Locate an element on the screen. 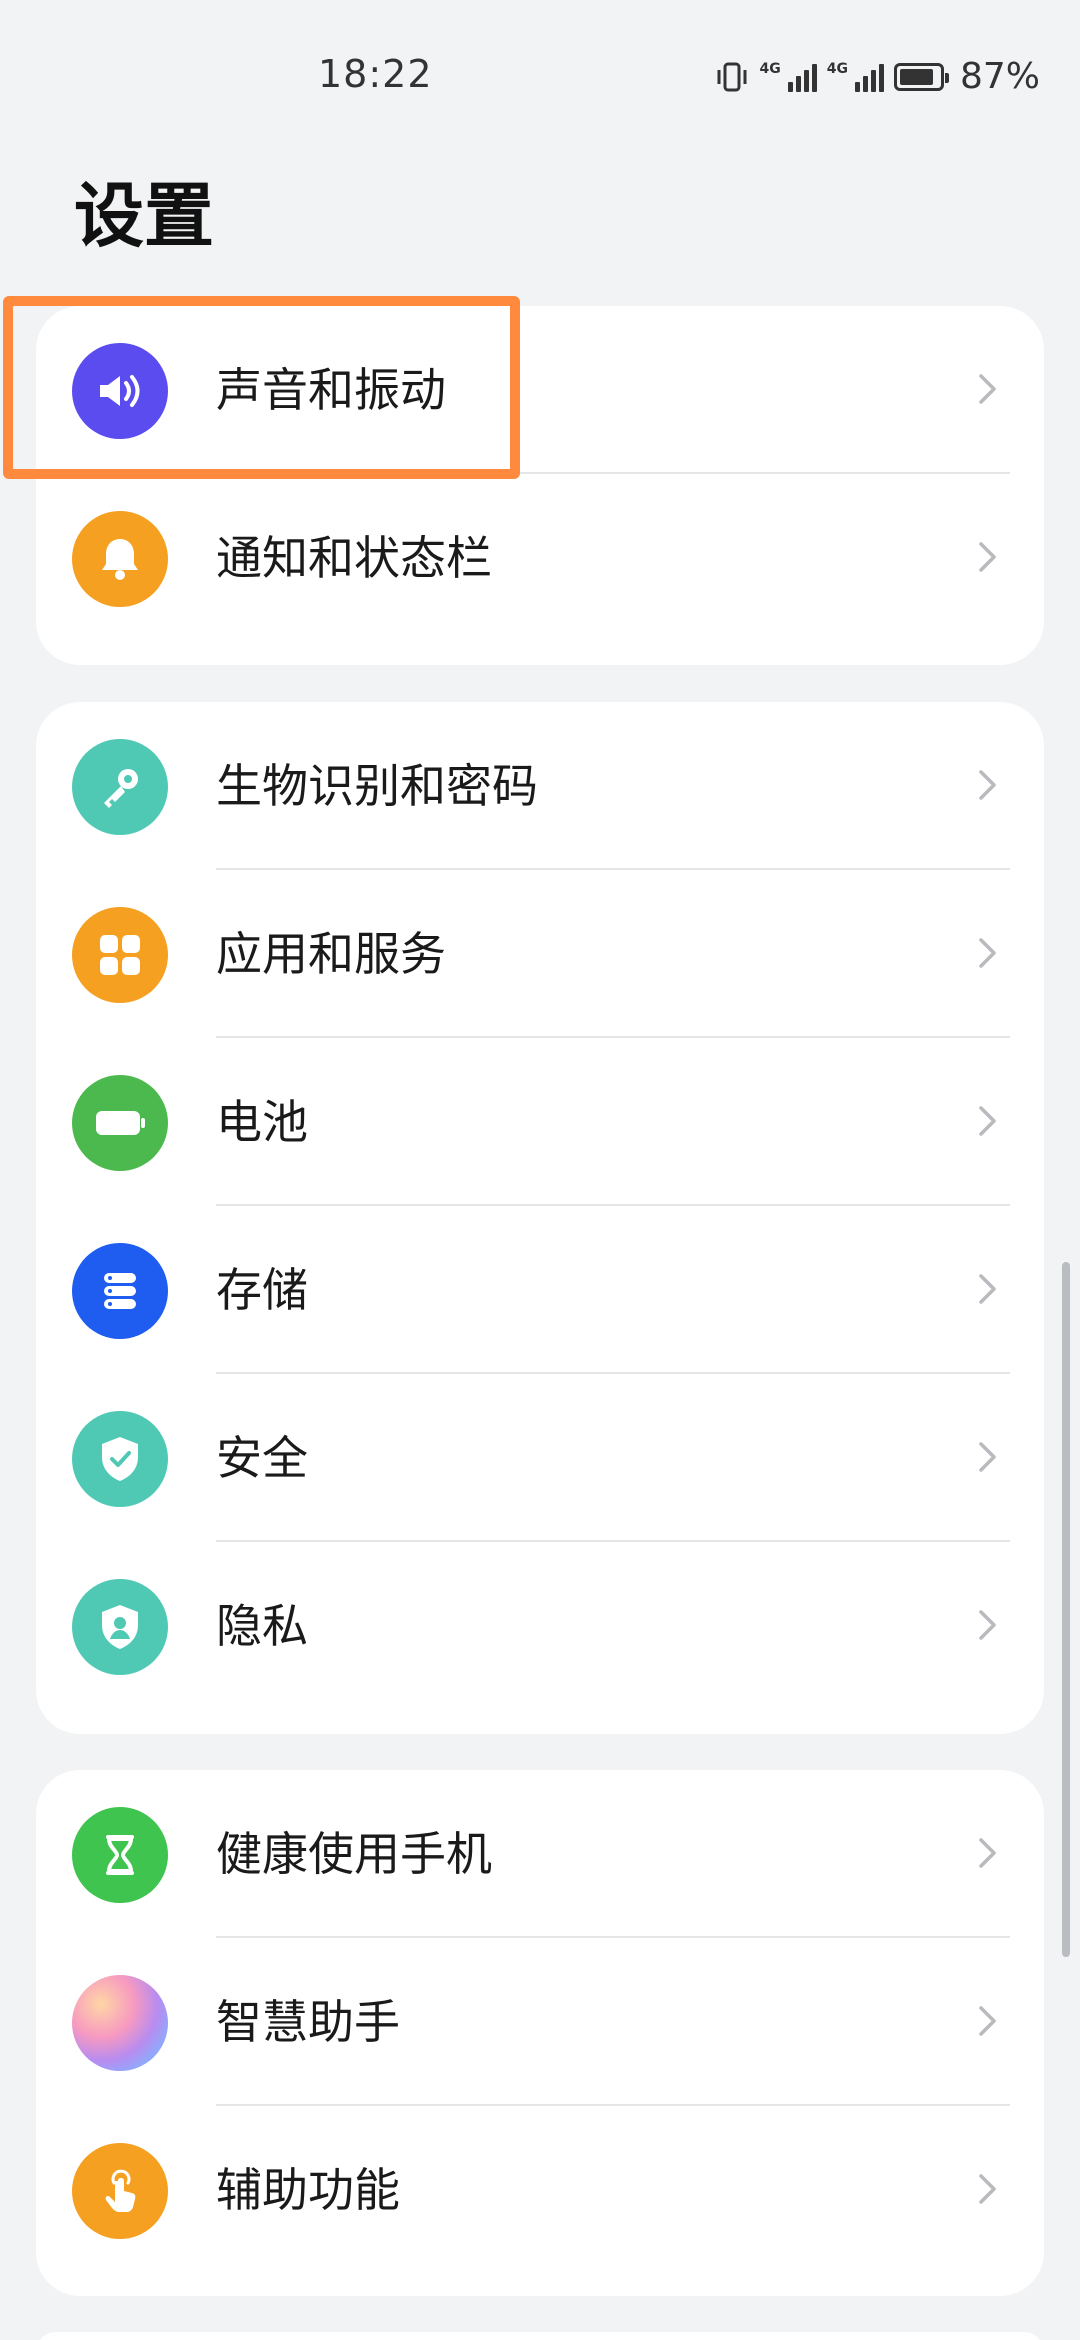  scrollbar is located at coordinates (1066, 1609).